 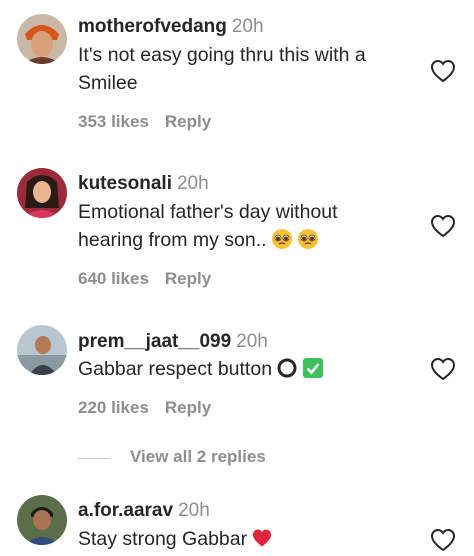 I want to click on comment-text: Gabbar respect button, so click(x=248, y=369).